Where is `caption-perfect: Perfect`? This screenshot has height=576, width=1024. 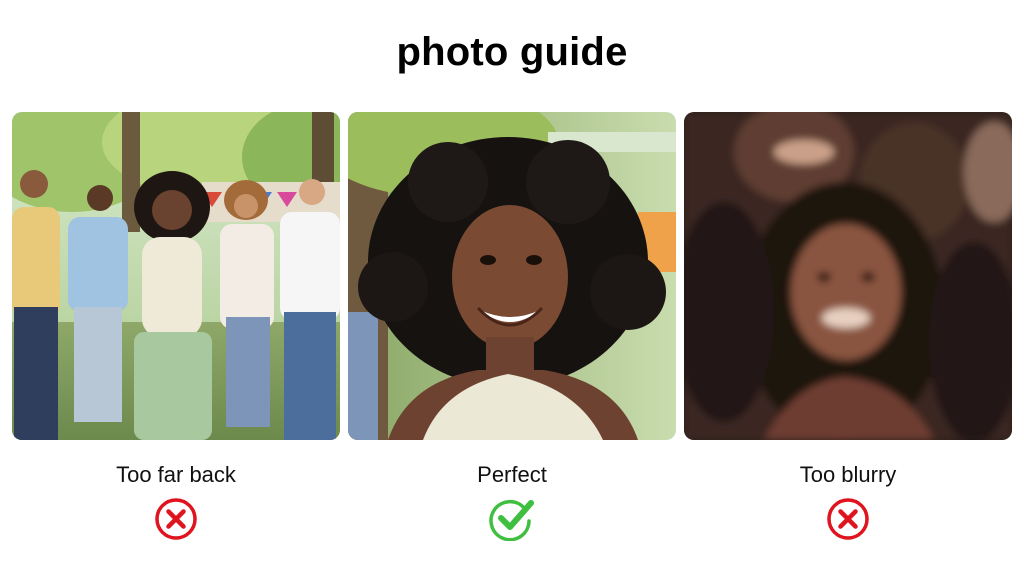
caption-perfect: Perfect is located at coordinates (512, 474).